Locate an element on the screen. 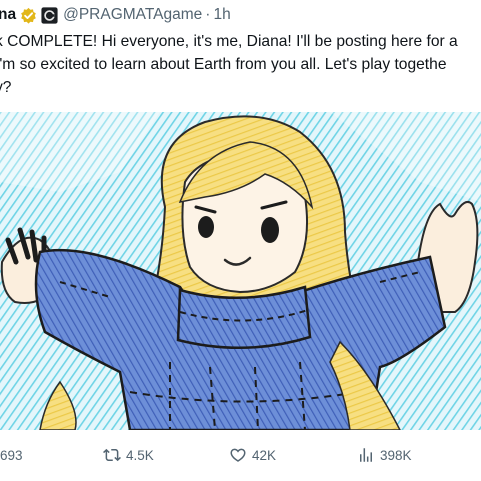 The width and height of the screenshot is (481, 481). post-time: 1h is located at coordinates (221, 15).